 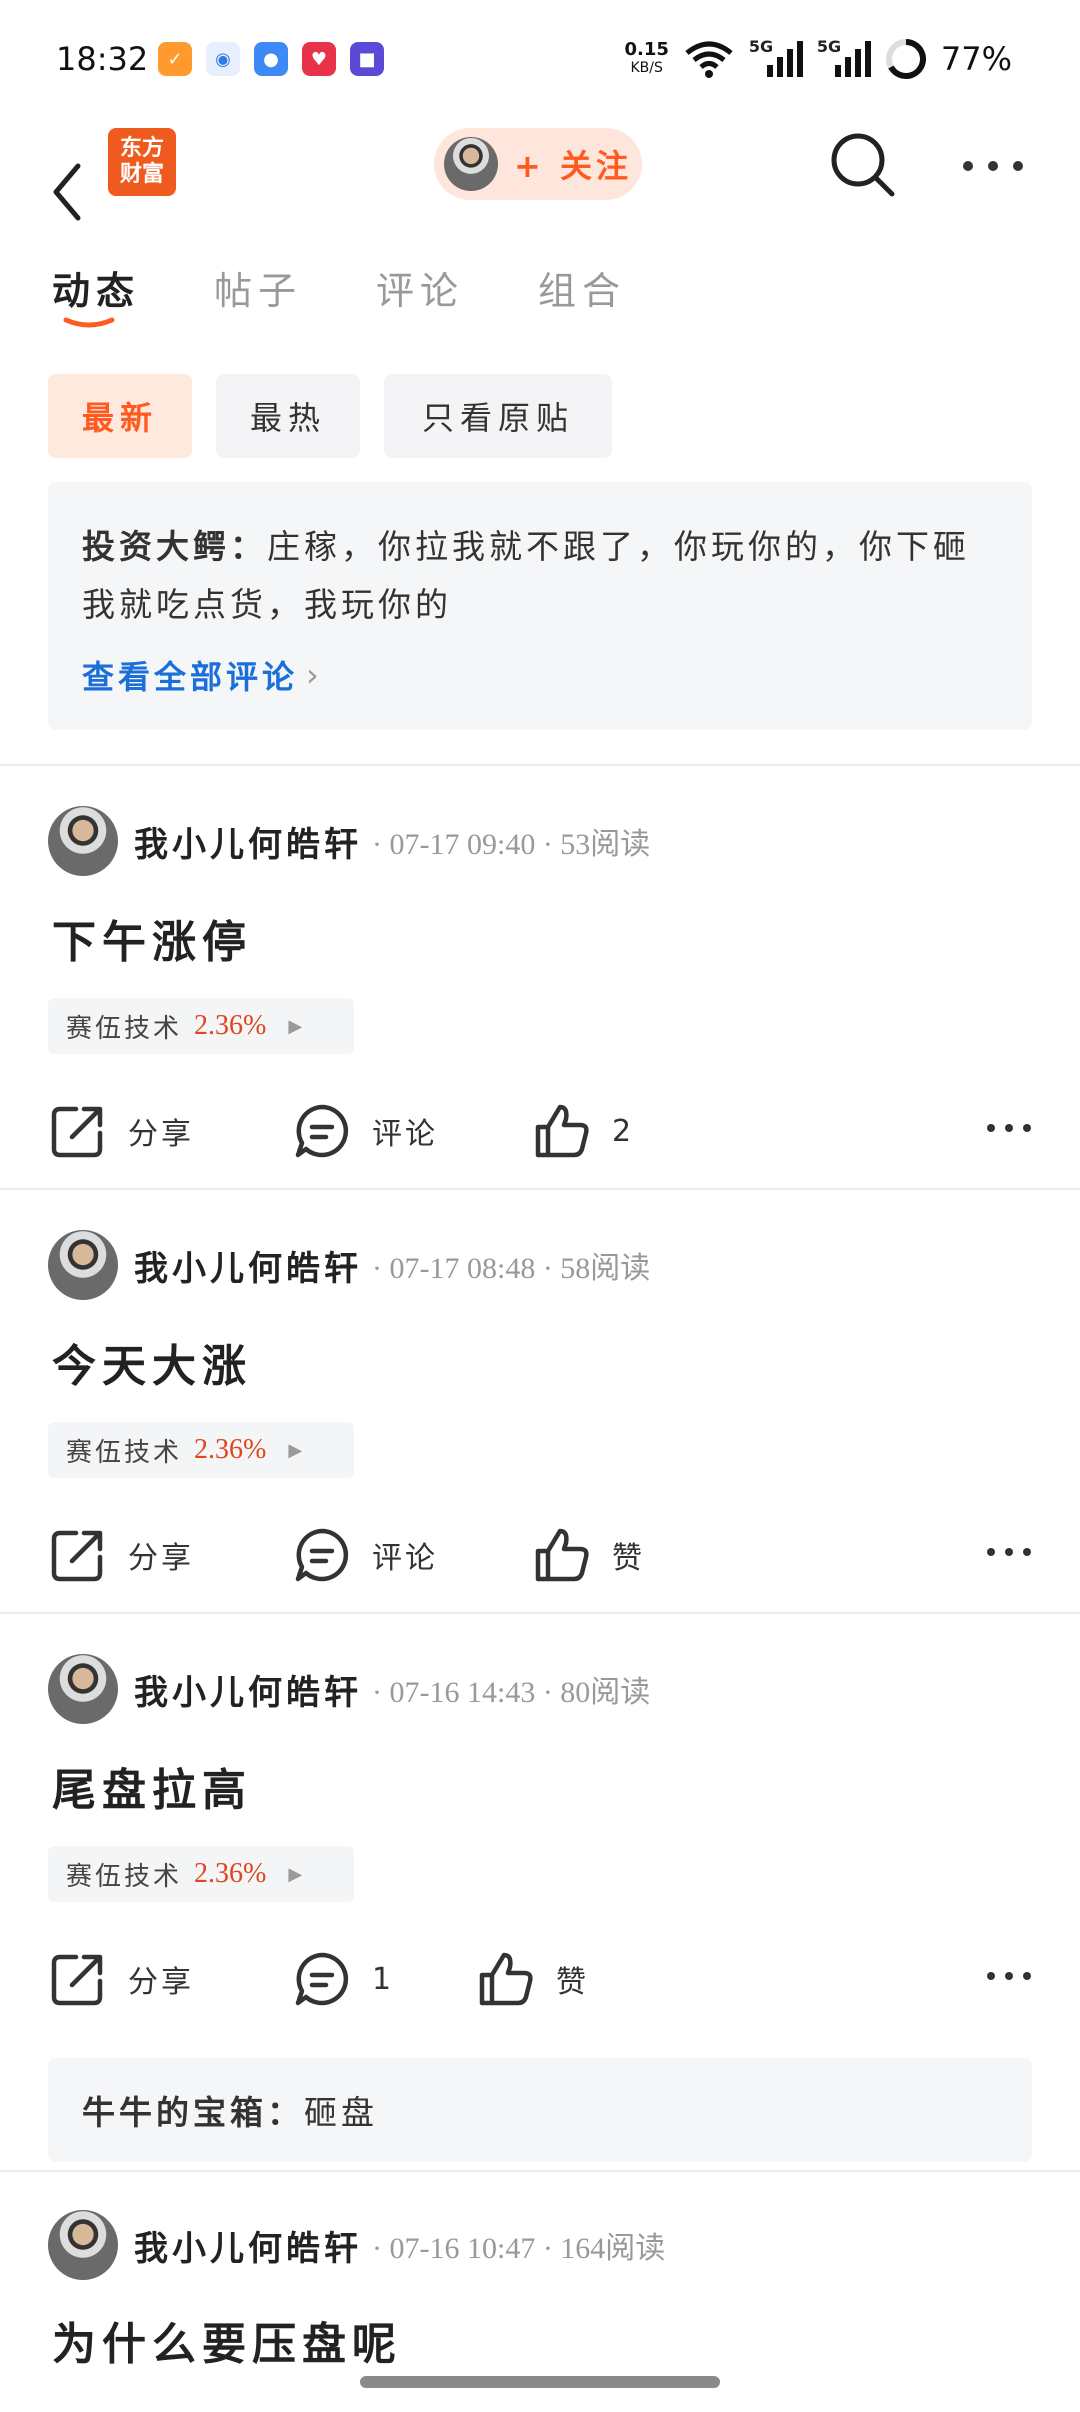 What do you see at coordinates (152, 1786) in the screenshot?
I see `post-title: 尾盘拉高` at bounding box center [152, 1786].